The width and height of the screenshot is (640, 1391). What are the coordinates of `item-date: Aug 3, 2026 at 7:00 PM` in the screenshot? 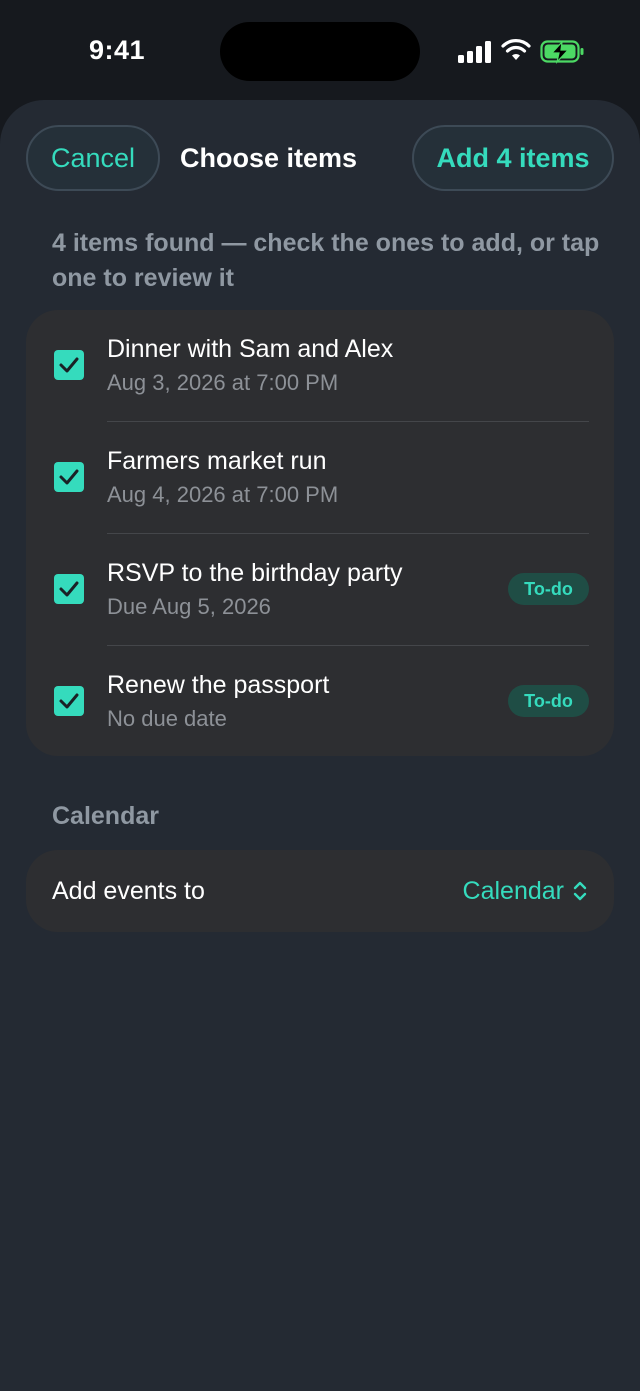 It's located at (223, 382).